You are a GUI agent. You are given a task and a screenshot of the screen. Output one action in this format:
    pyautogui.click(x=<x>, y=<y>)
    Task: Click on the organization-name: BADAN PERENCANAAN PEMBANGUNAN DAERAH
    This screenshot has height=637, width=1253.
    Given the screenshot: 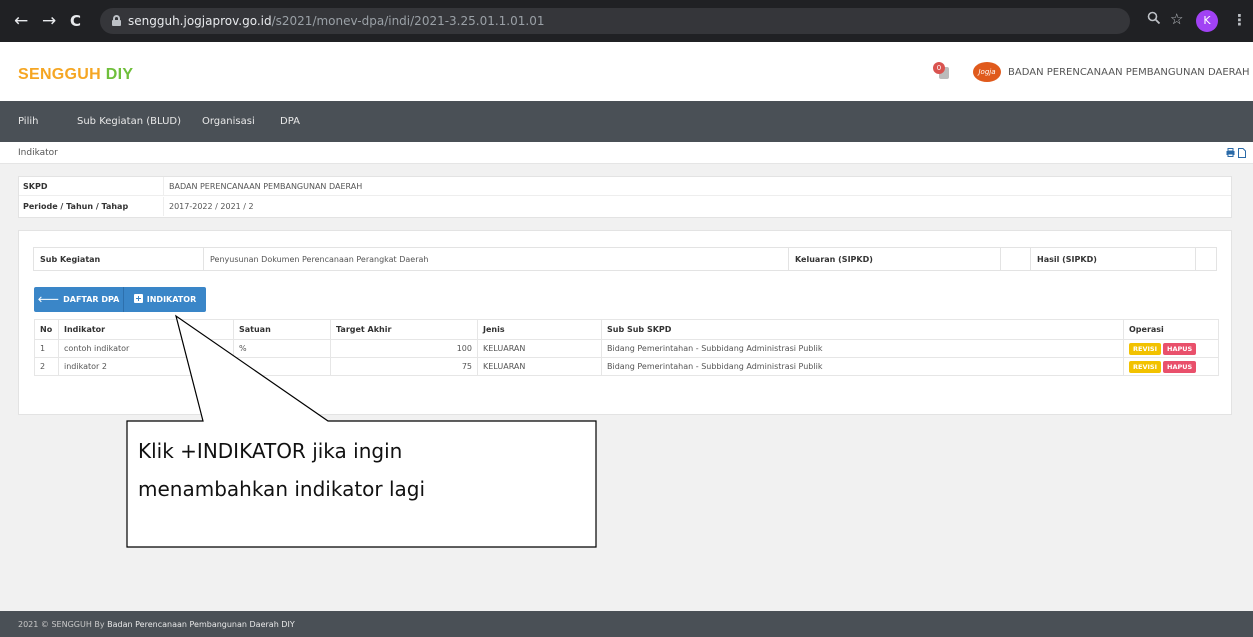 What is the action you would take?
    pyautogui.click(x=1129, y=72)
    